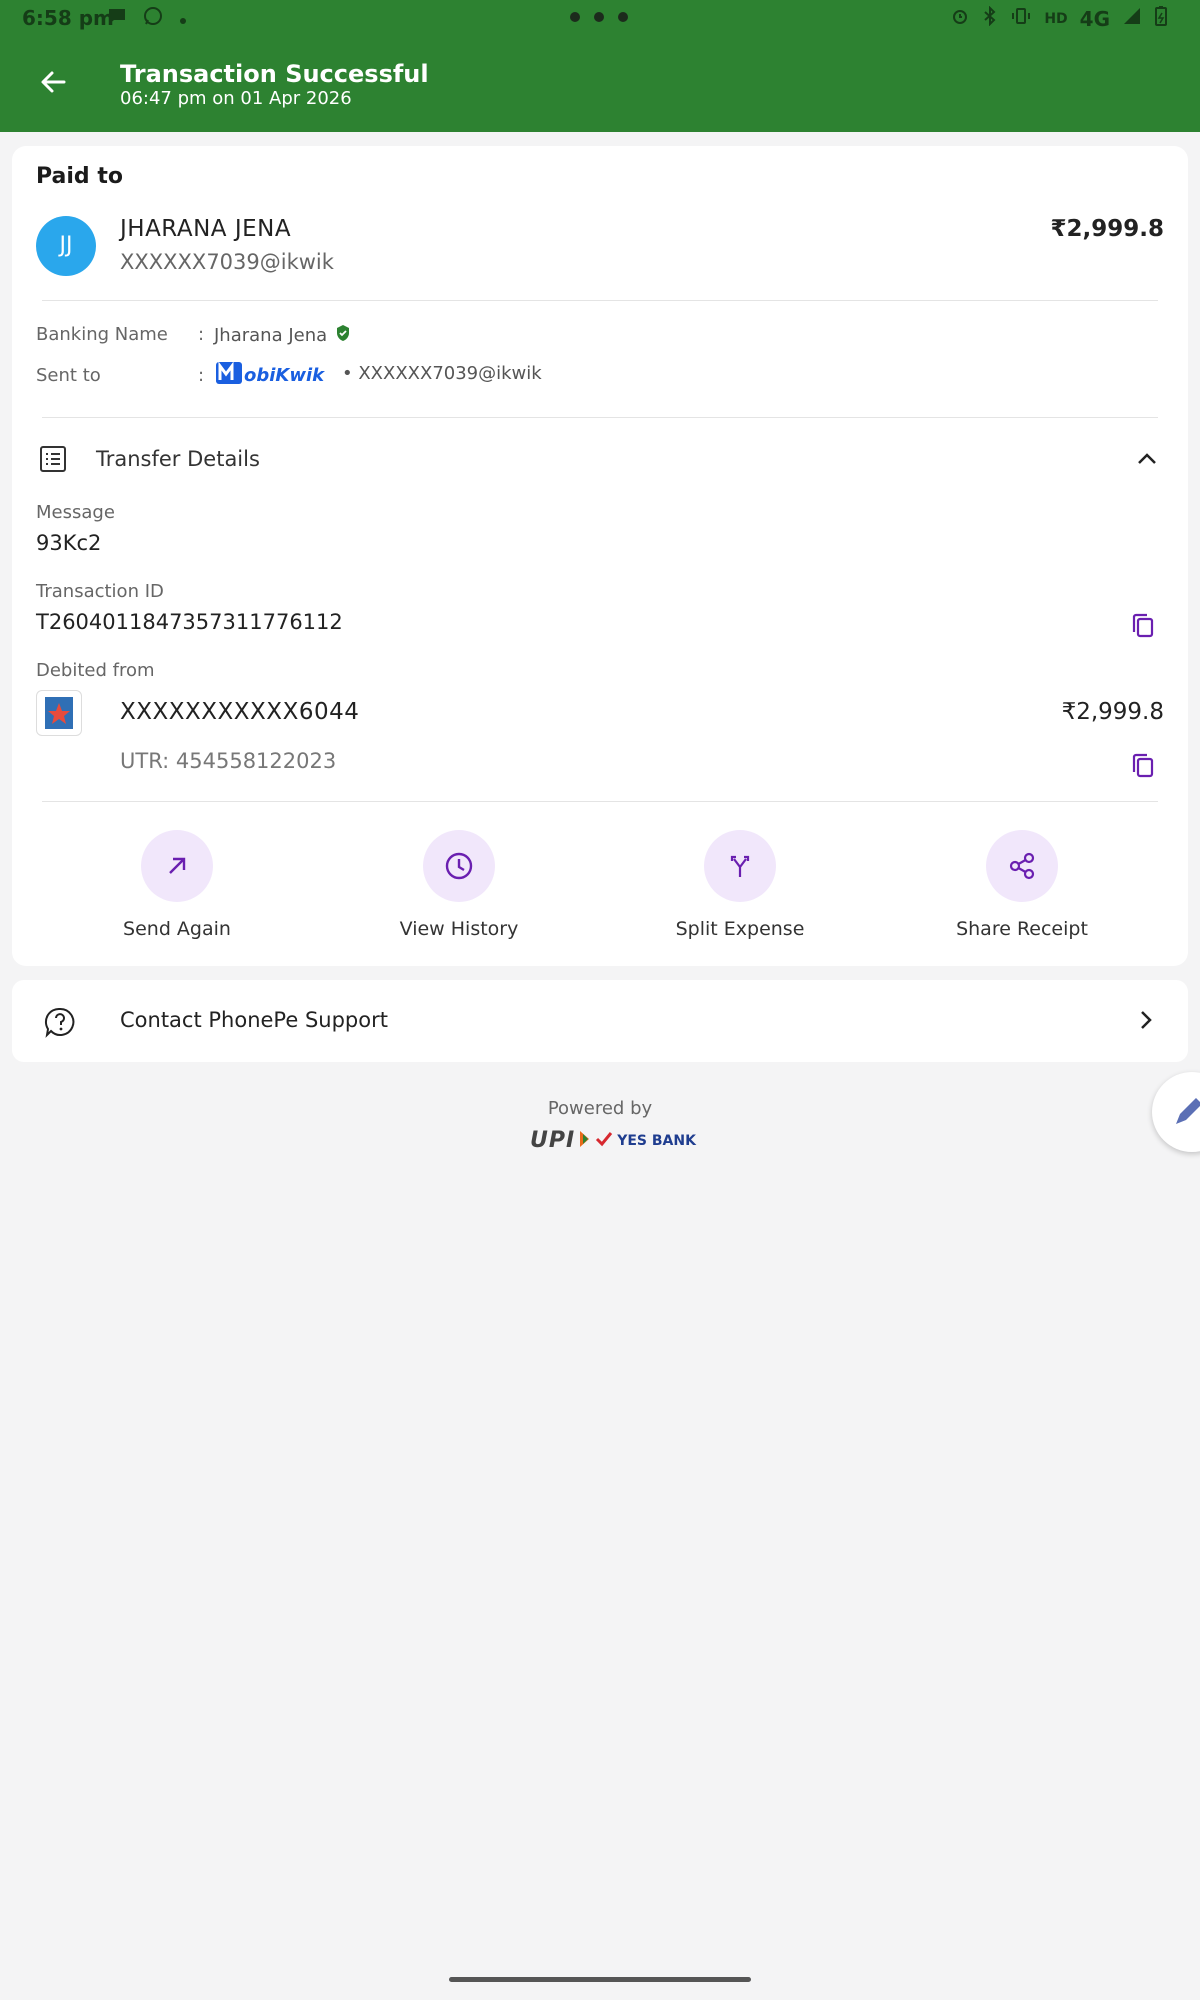 The width and height of the screenshot is (1200, 2000). I want to click on transaction-timestamp: 06:47 pm on 01 Apr 2026, so click(236, 98).